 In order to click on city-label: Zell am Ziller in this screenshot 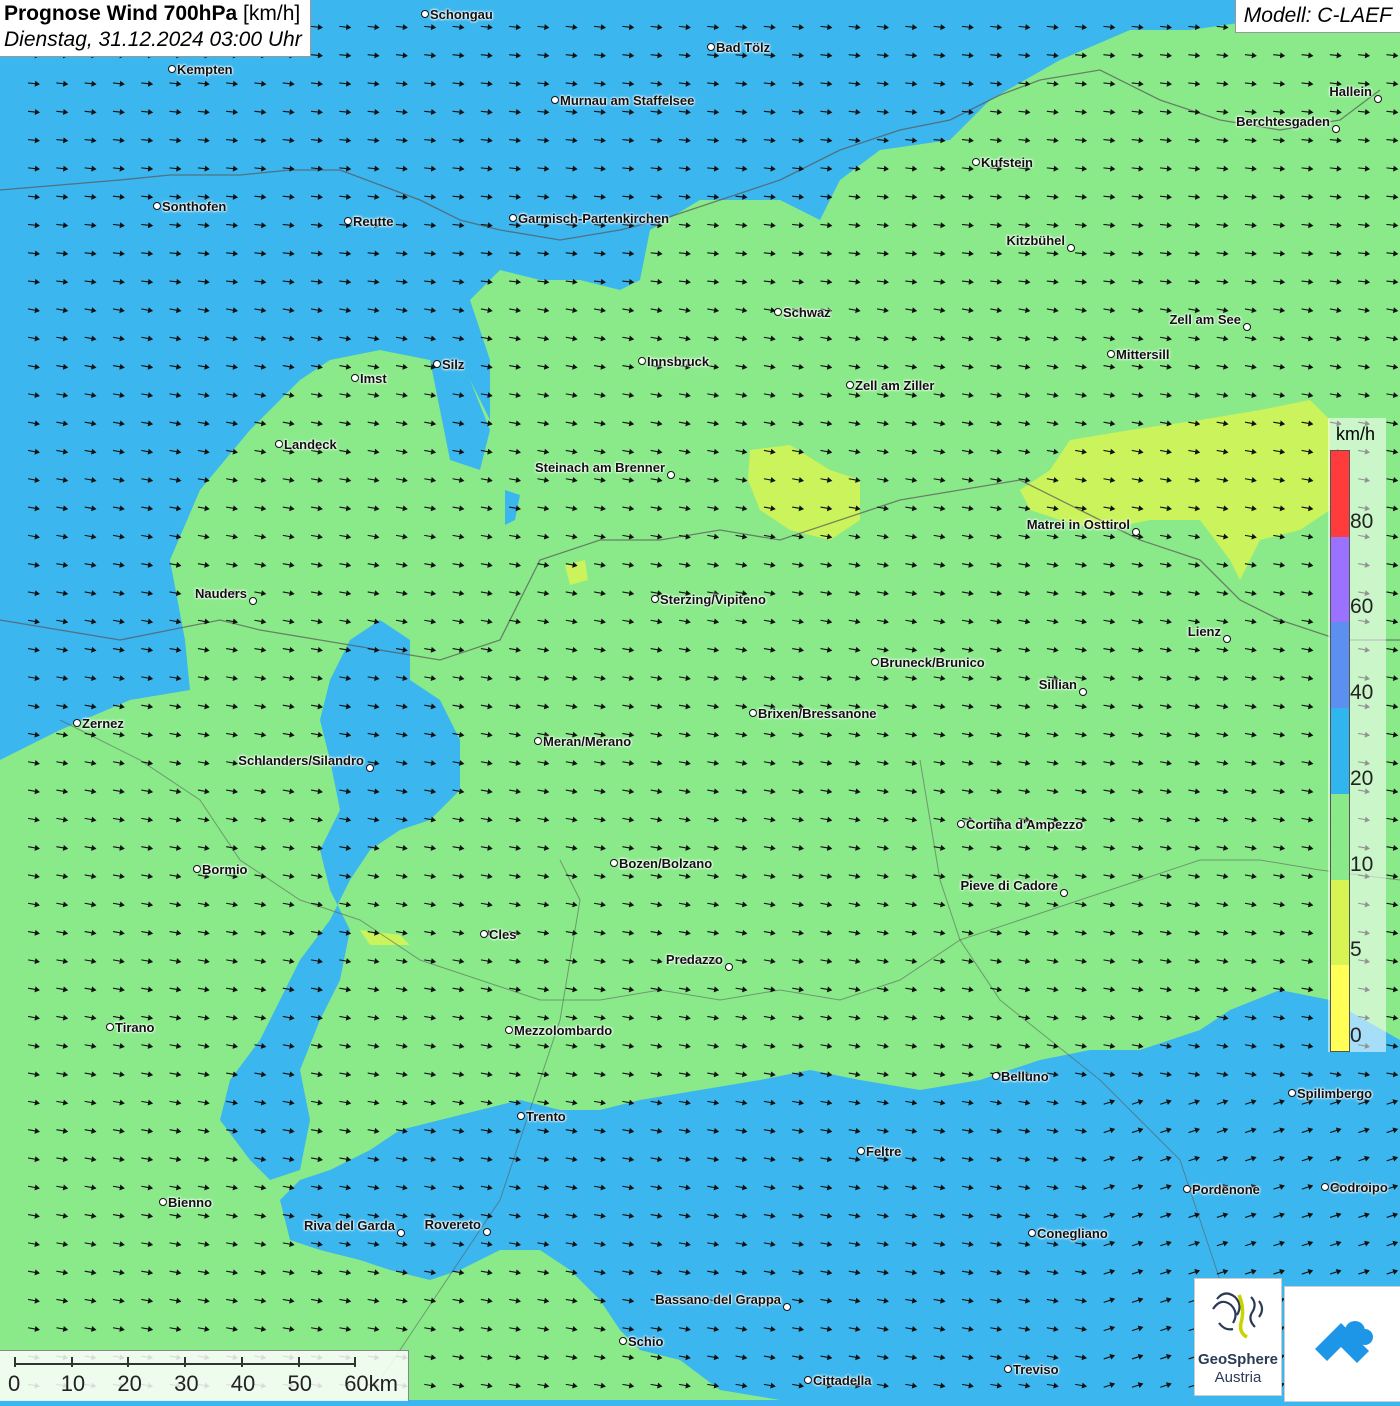, I will do `click(895, 385)`.